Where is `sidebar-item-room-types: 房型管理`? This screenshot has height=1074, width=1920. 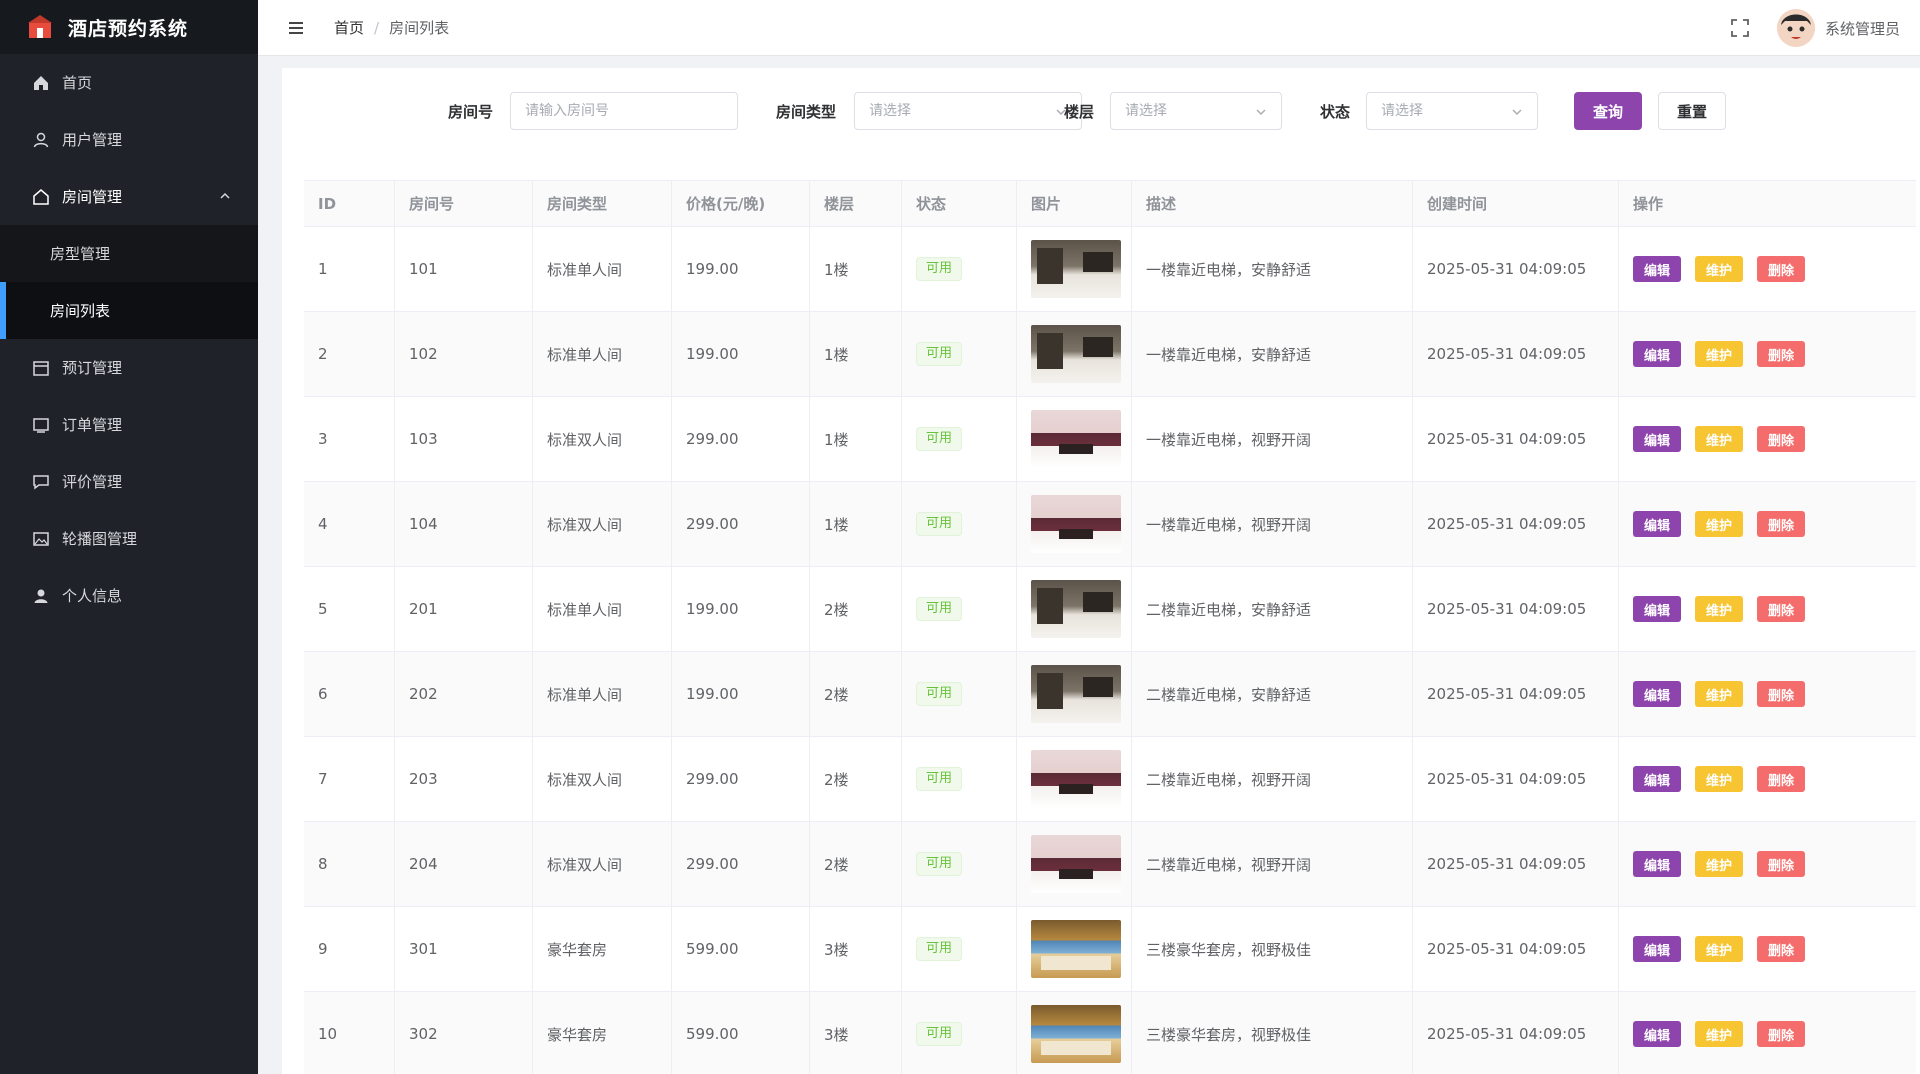 sidebar-item-room-types: 房型管理 is located at coordinates (129, 253).